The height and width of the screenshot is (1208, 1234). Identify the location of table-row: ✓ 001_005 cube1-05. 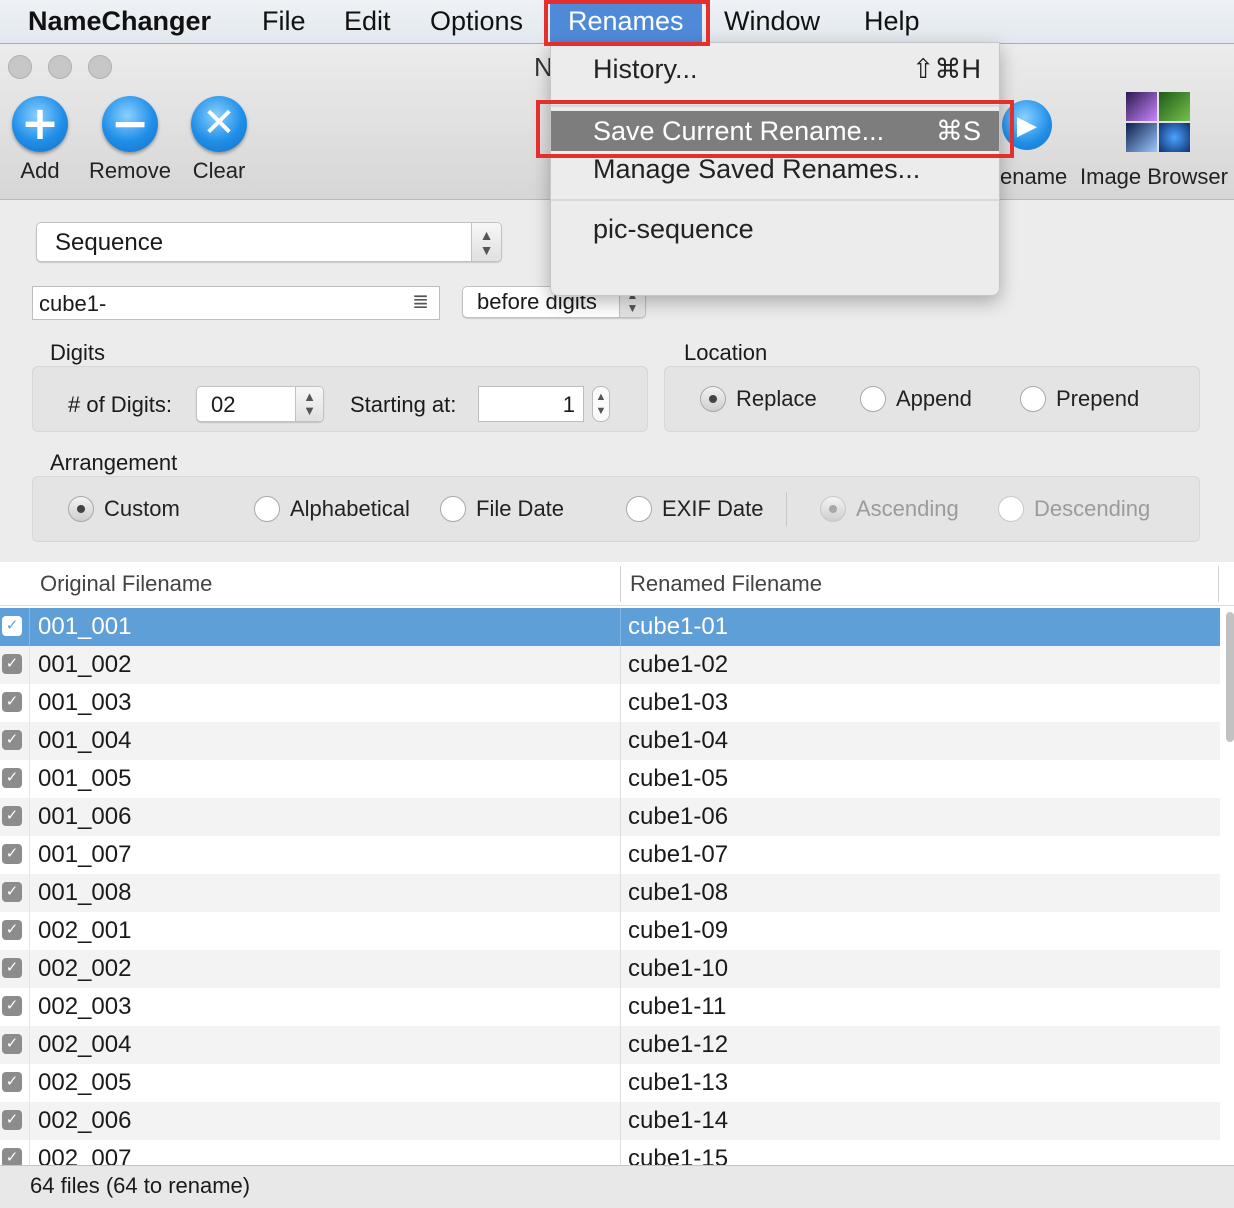
(610, 779).